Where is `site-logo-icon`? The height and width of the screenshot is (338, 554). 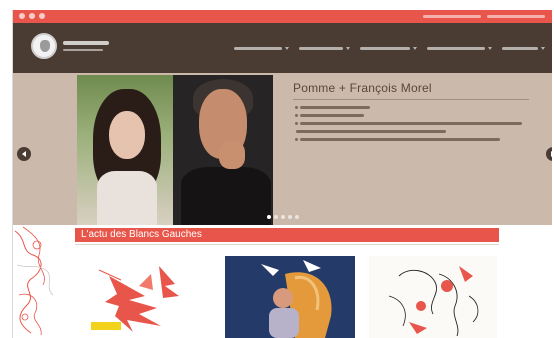
site-logo-icon is located at coordinates (44, 46).